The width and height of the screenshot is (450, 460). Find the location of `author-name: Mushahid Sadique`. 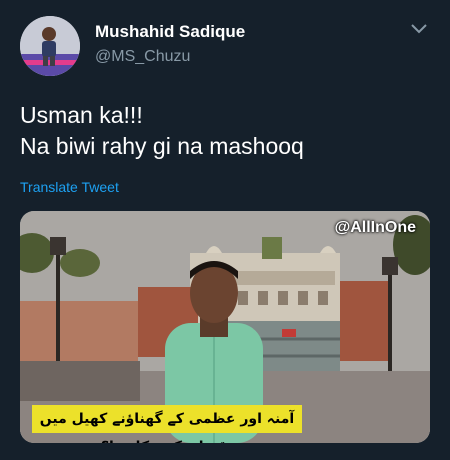

author-name: Mushahid Sadique is located at coordinates (170, 32).